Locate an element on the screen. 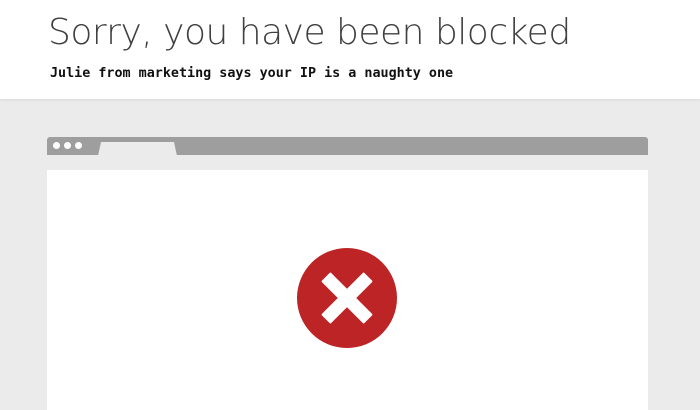 Image resolution: width=700 pixels, height=410 pixels. browser-tab is located at coordinates (137, 149).